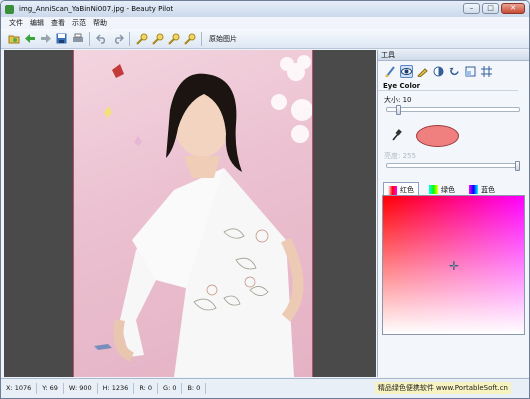  Describe the element at coordinates (470, 71) in the screenshot. I see `resize-tool-icon` at that location.